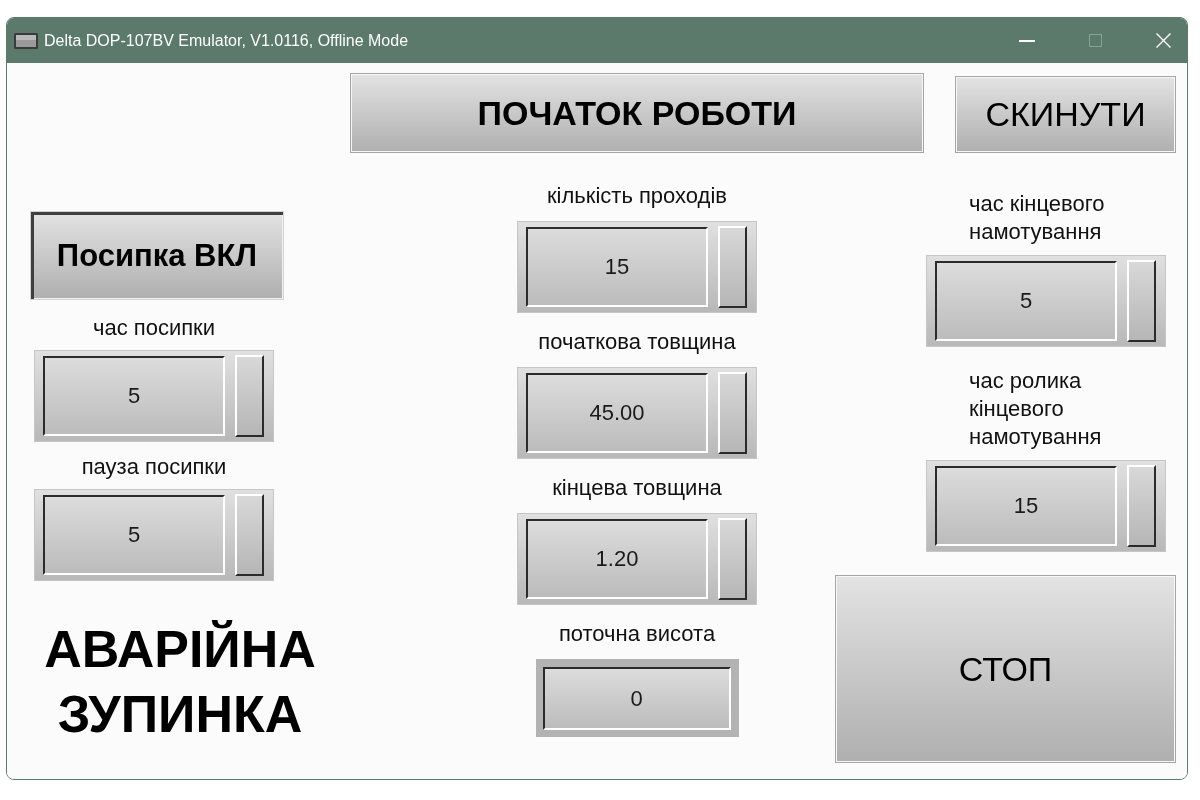 The image size is (1200, 800). I want to click on field-label: початкова товщина, so click(637, 342).